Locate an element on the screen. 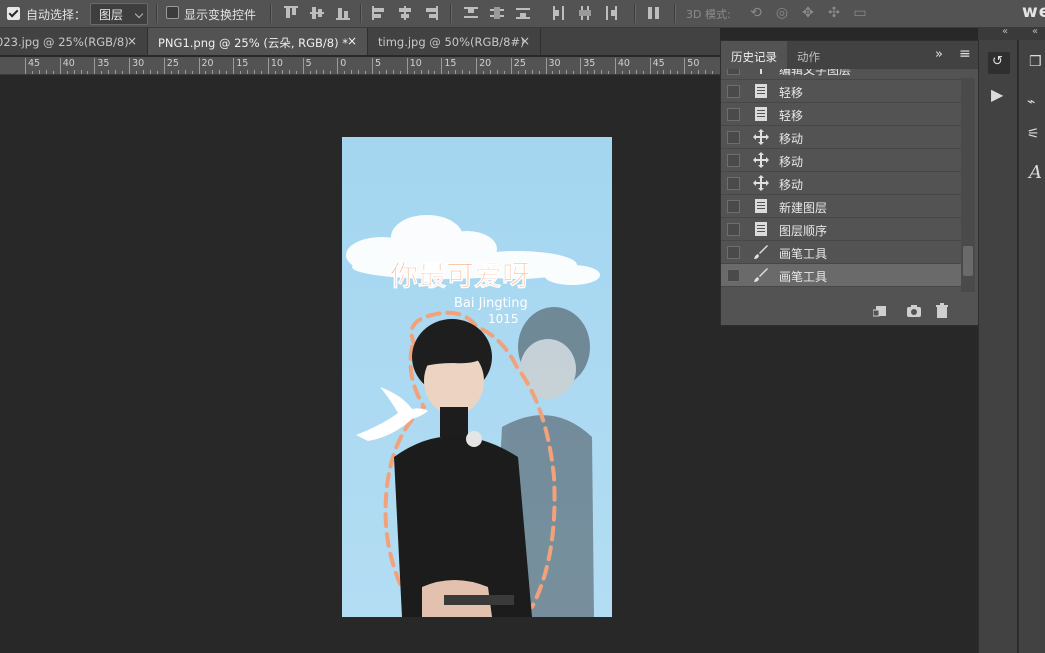 This screenshot has width=1045, height=653. align-bottom-icon is located at coordinates (343, 13).